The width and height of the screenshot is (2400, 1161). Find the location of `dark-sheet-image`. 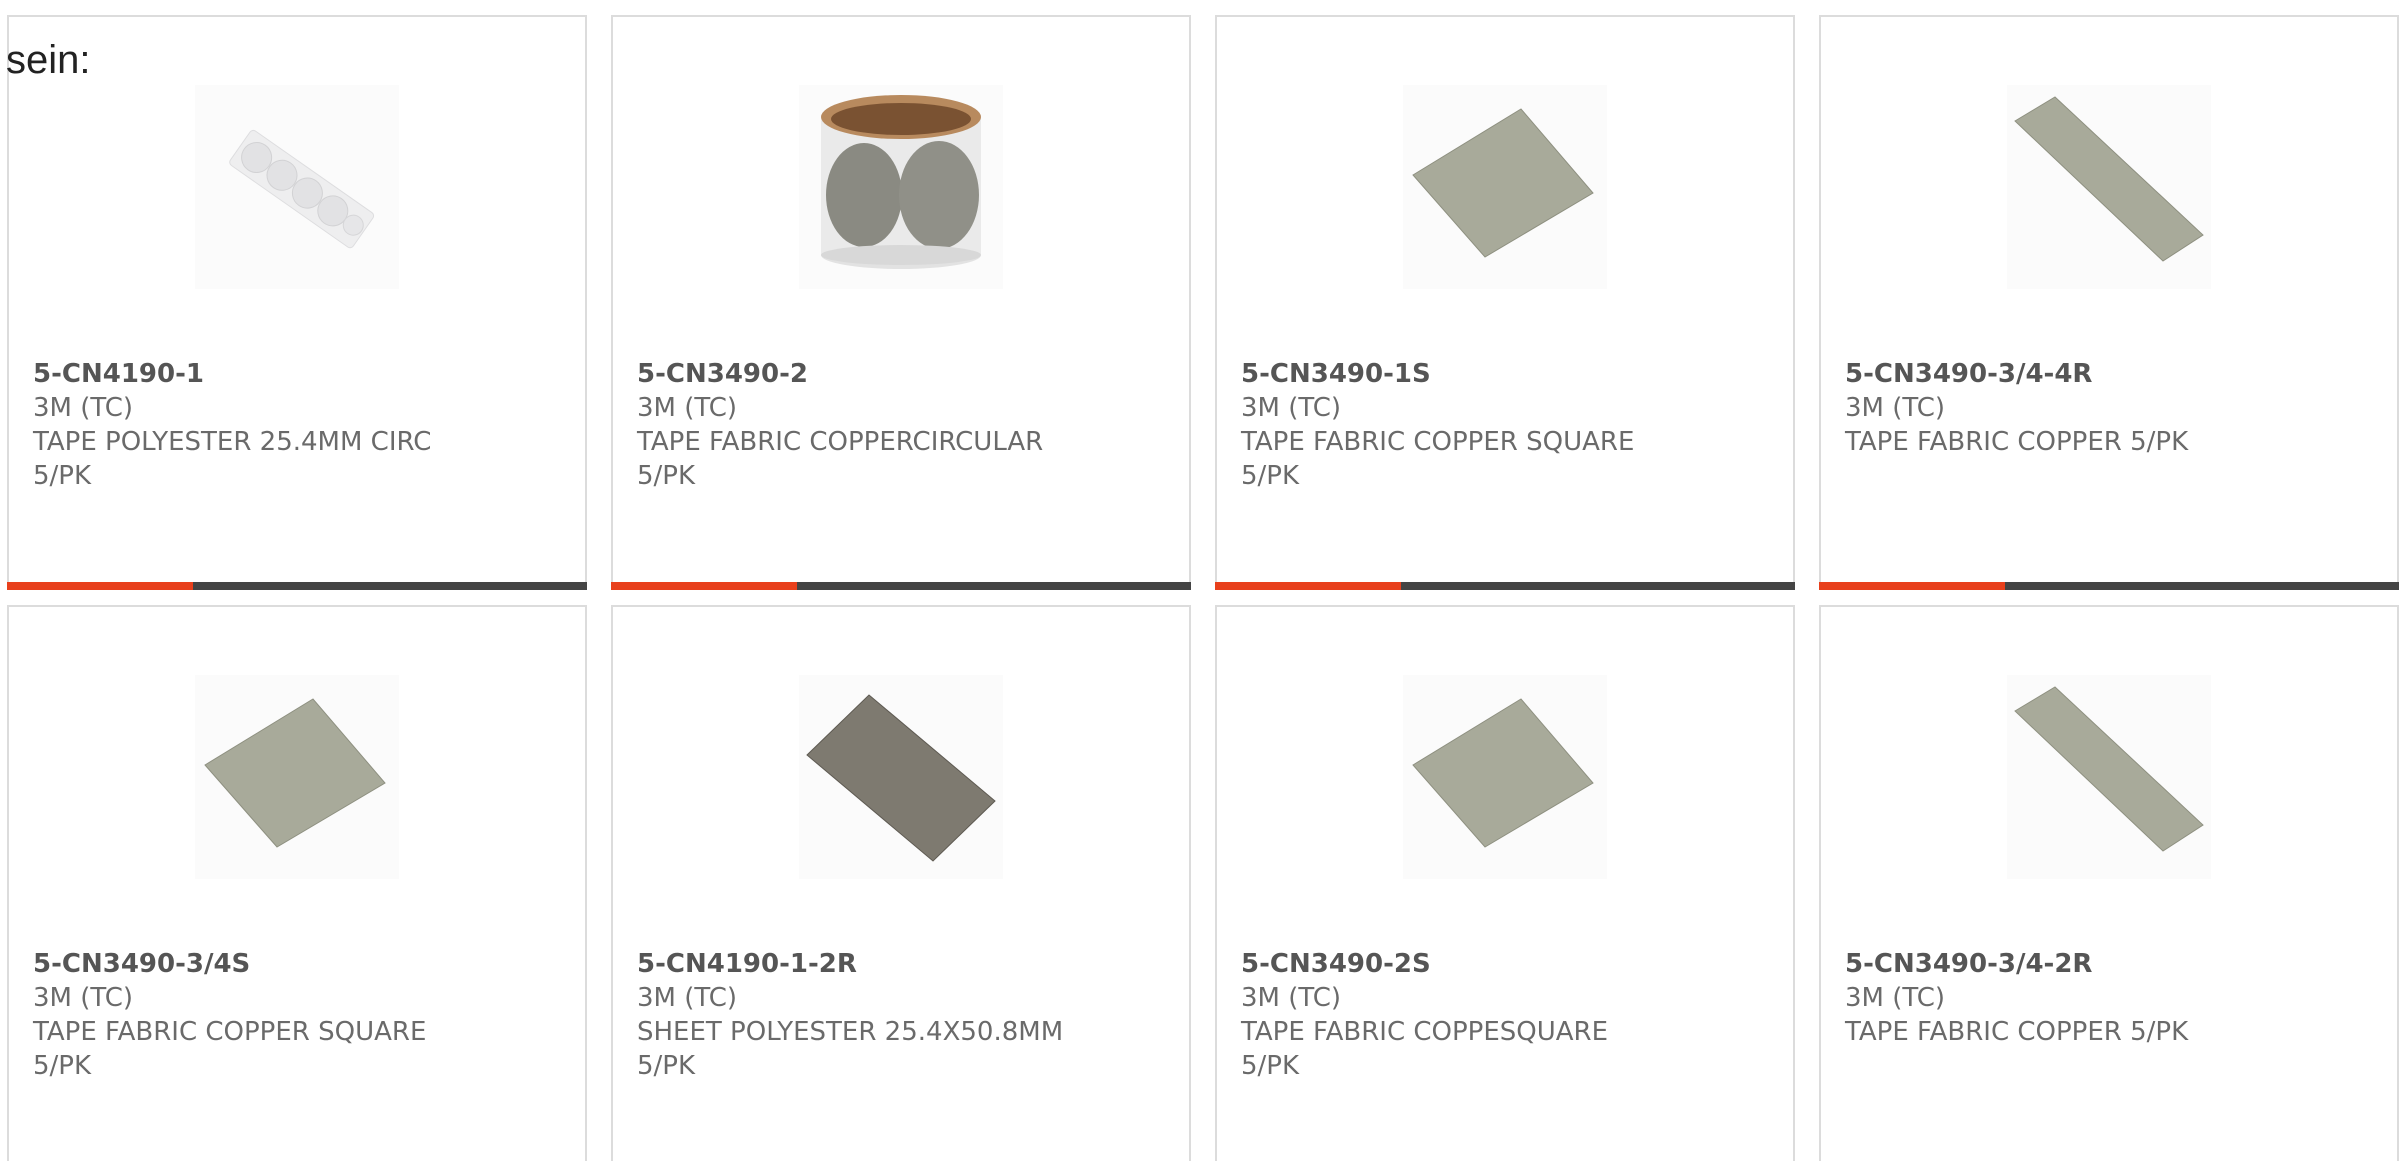

dark-sheet-image is located at coordinates (901, 777).